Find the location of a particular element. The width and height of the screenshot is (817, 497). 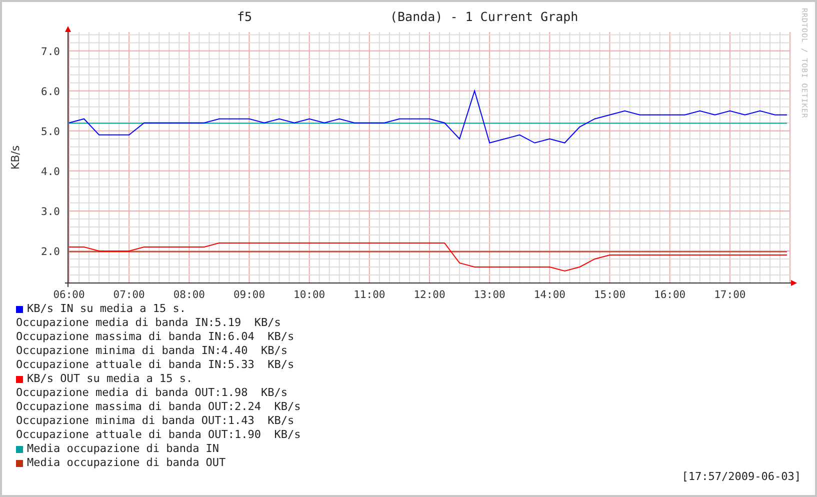

chart-title: (Banda) - 1 Current Graph is located at coordinates (484, 16).